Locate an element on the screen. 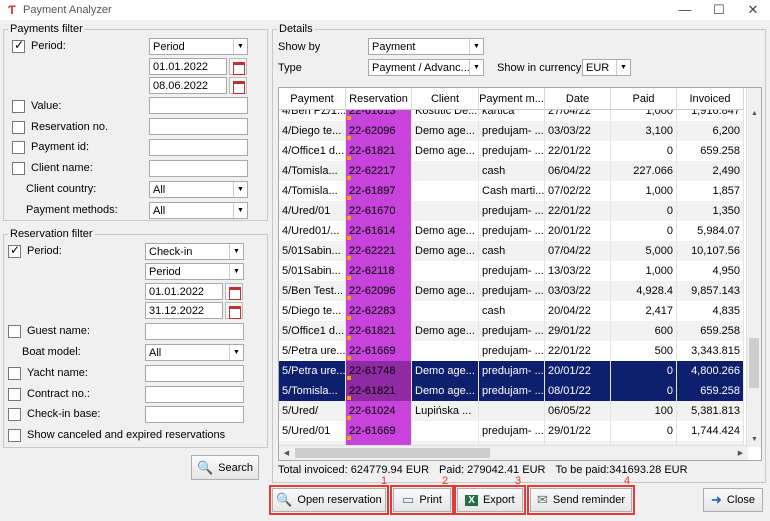 The image size is (770, 521). horizontal-scroll-thumb is located at coordinates (392, 453).